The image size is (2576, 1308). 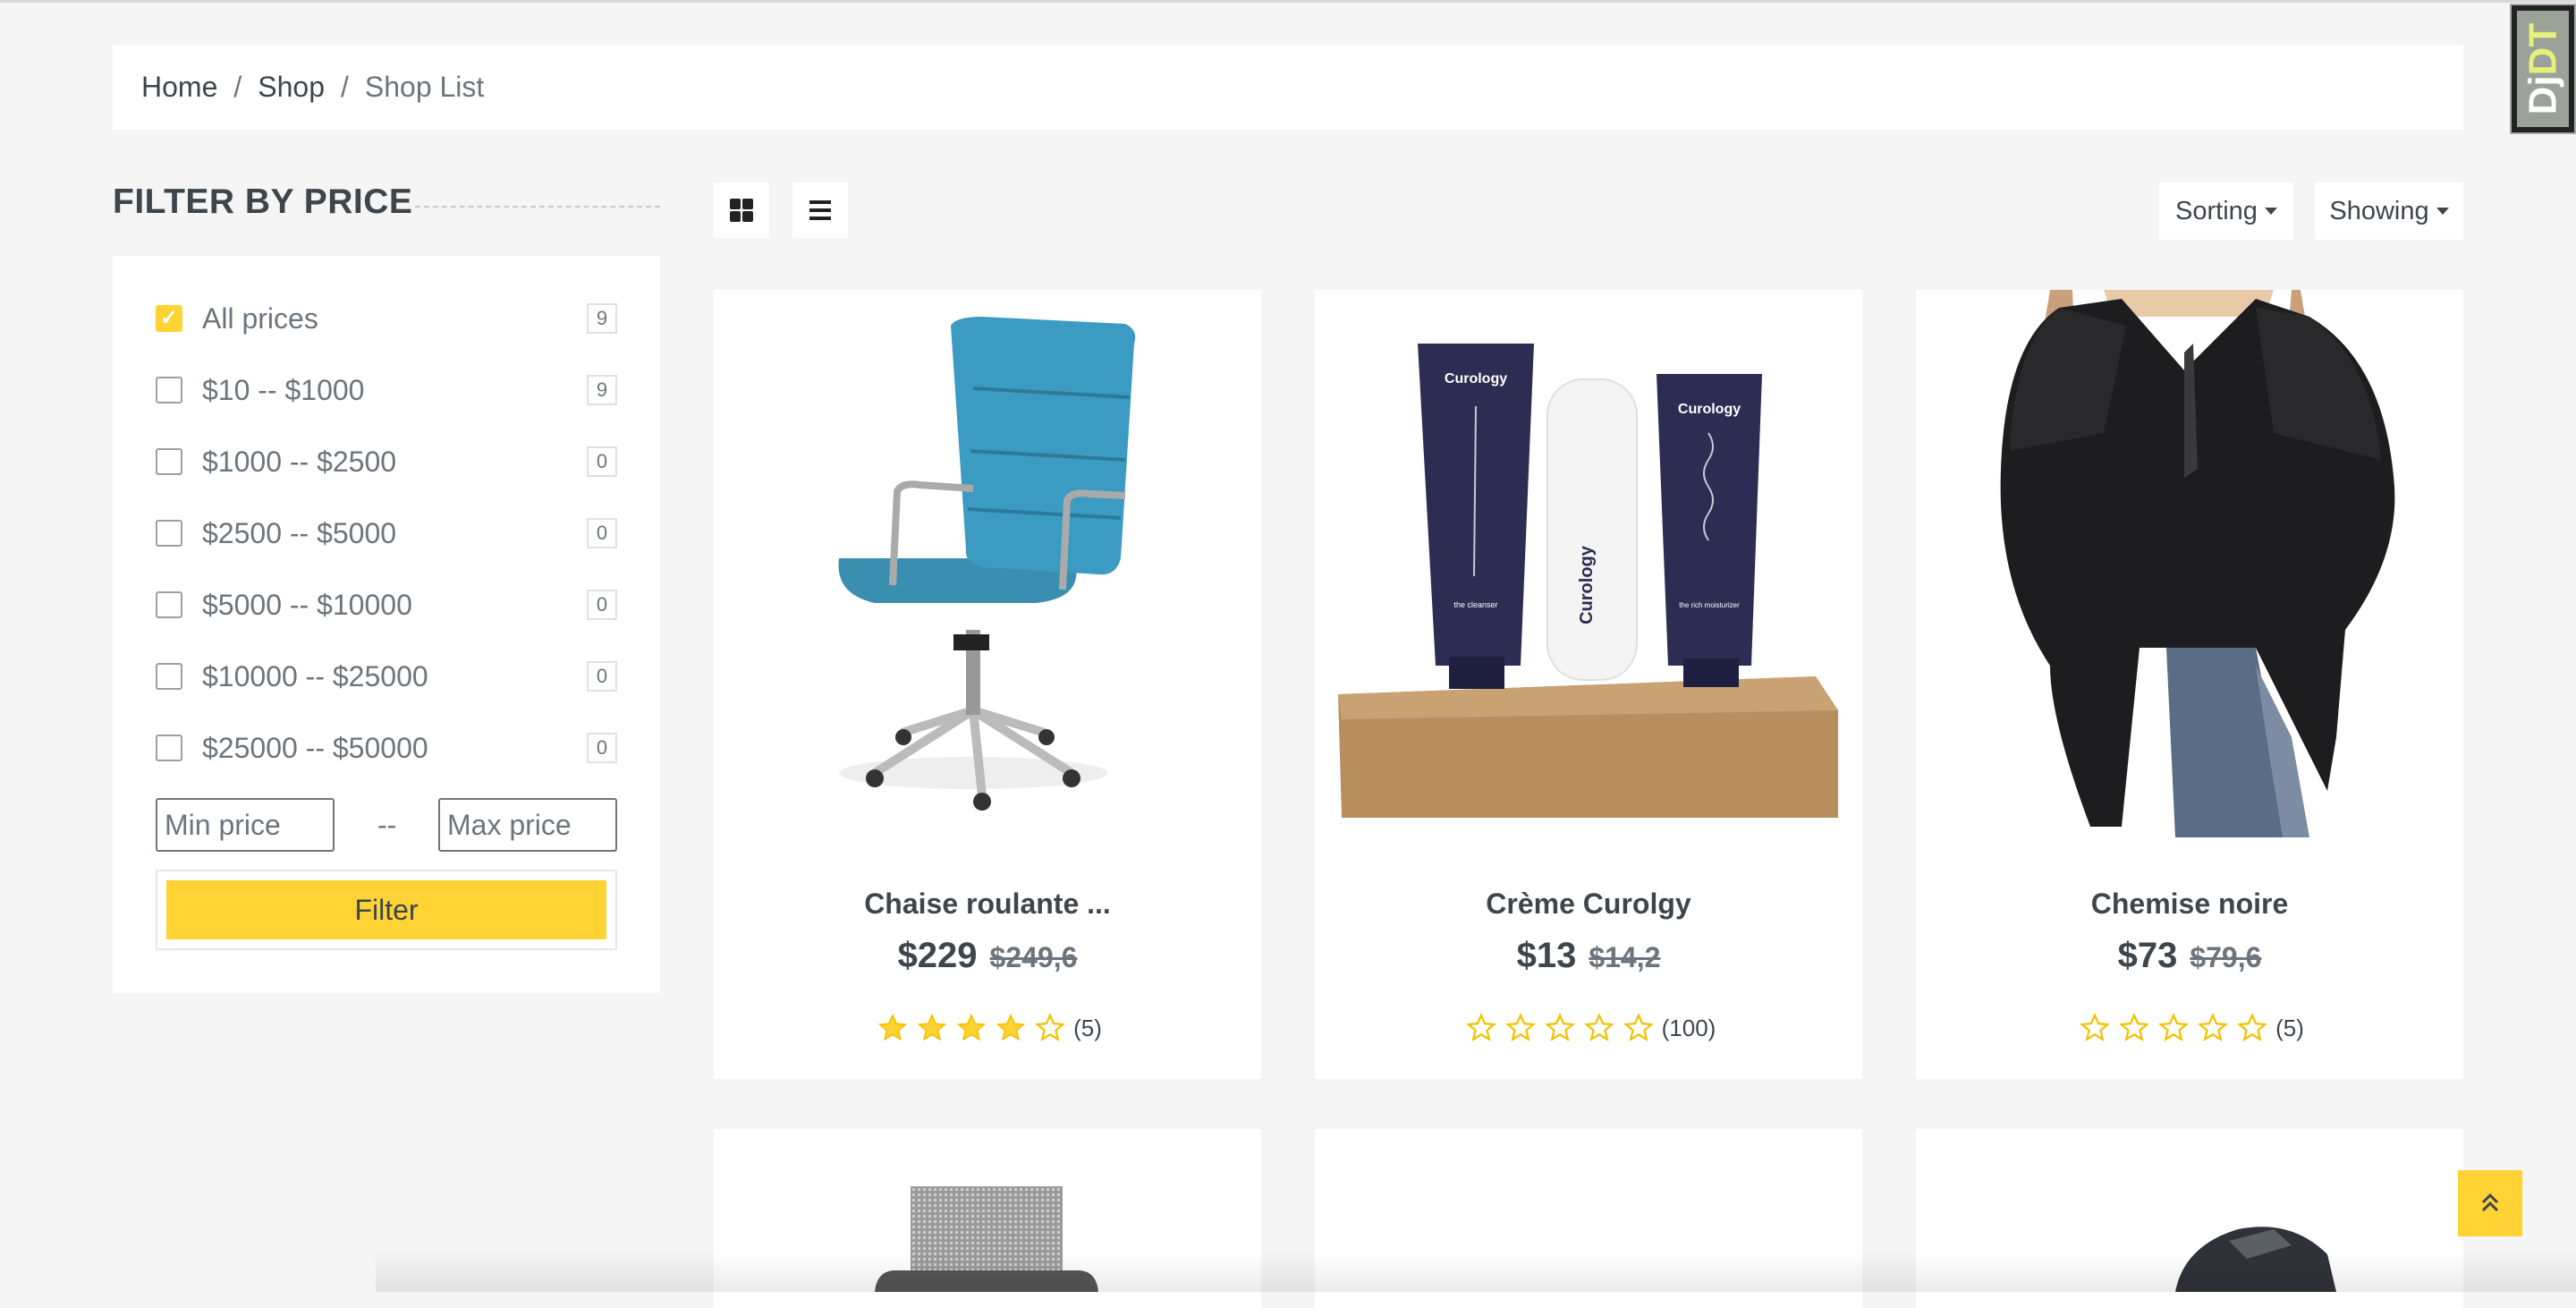 I want to click on review-count: (5), so click(x=2289, y=1027).